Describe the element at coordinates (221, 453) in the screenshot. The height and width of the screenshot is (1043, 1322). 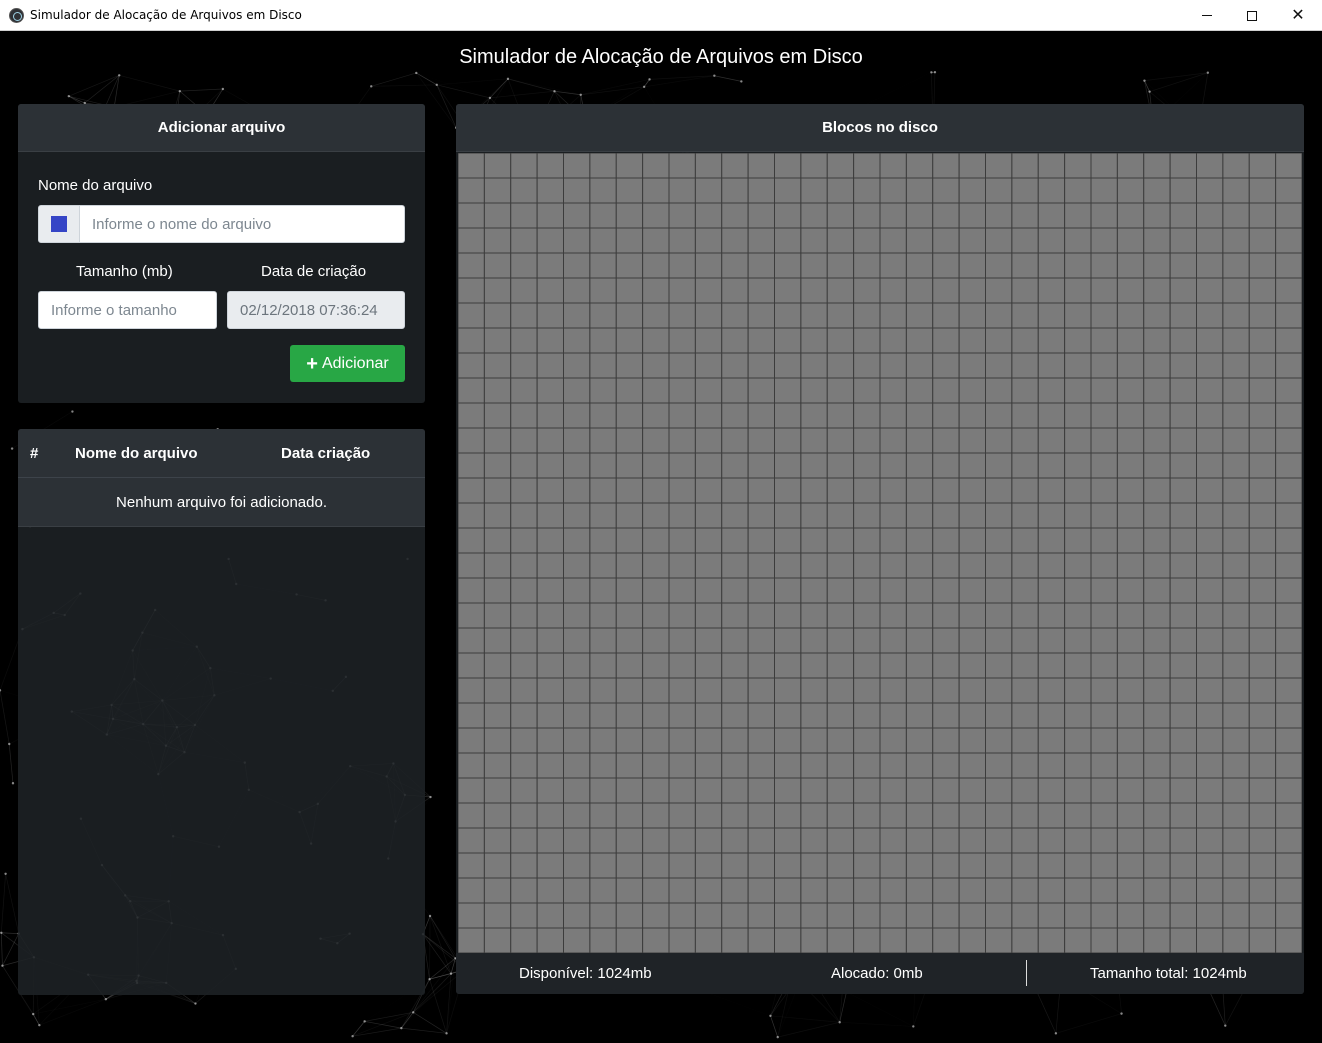
I see `file-table-header: # Nome do arquivo Data criação` at that location.